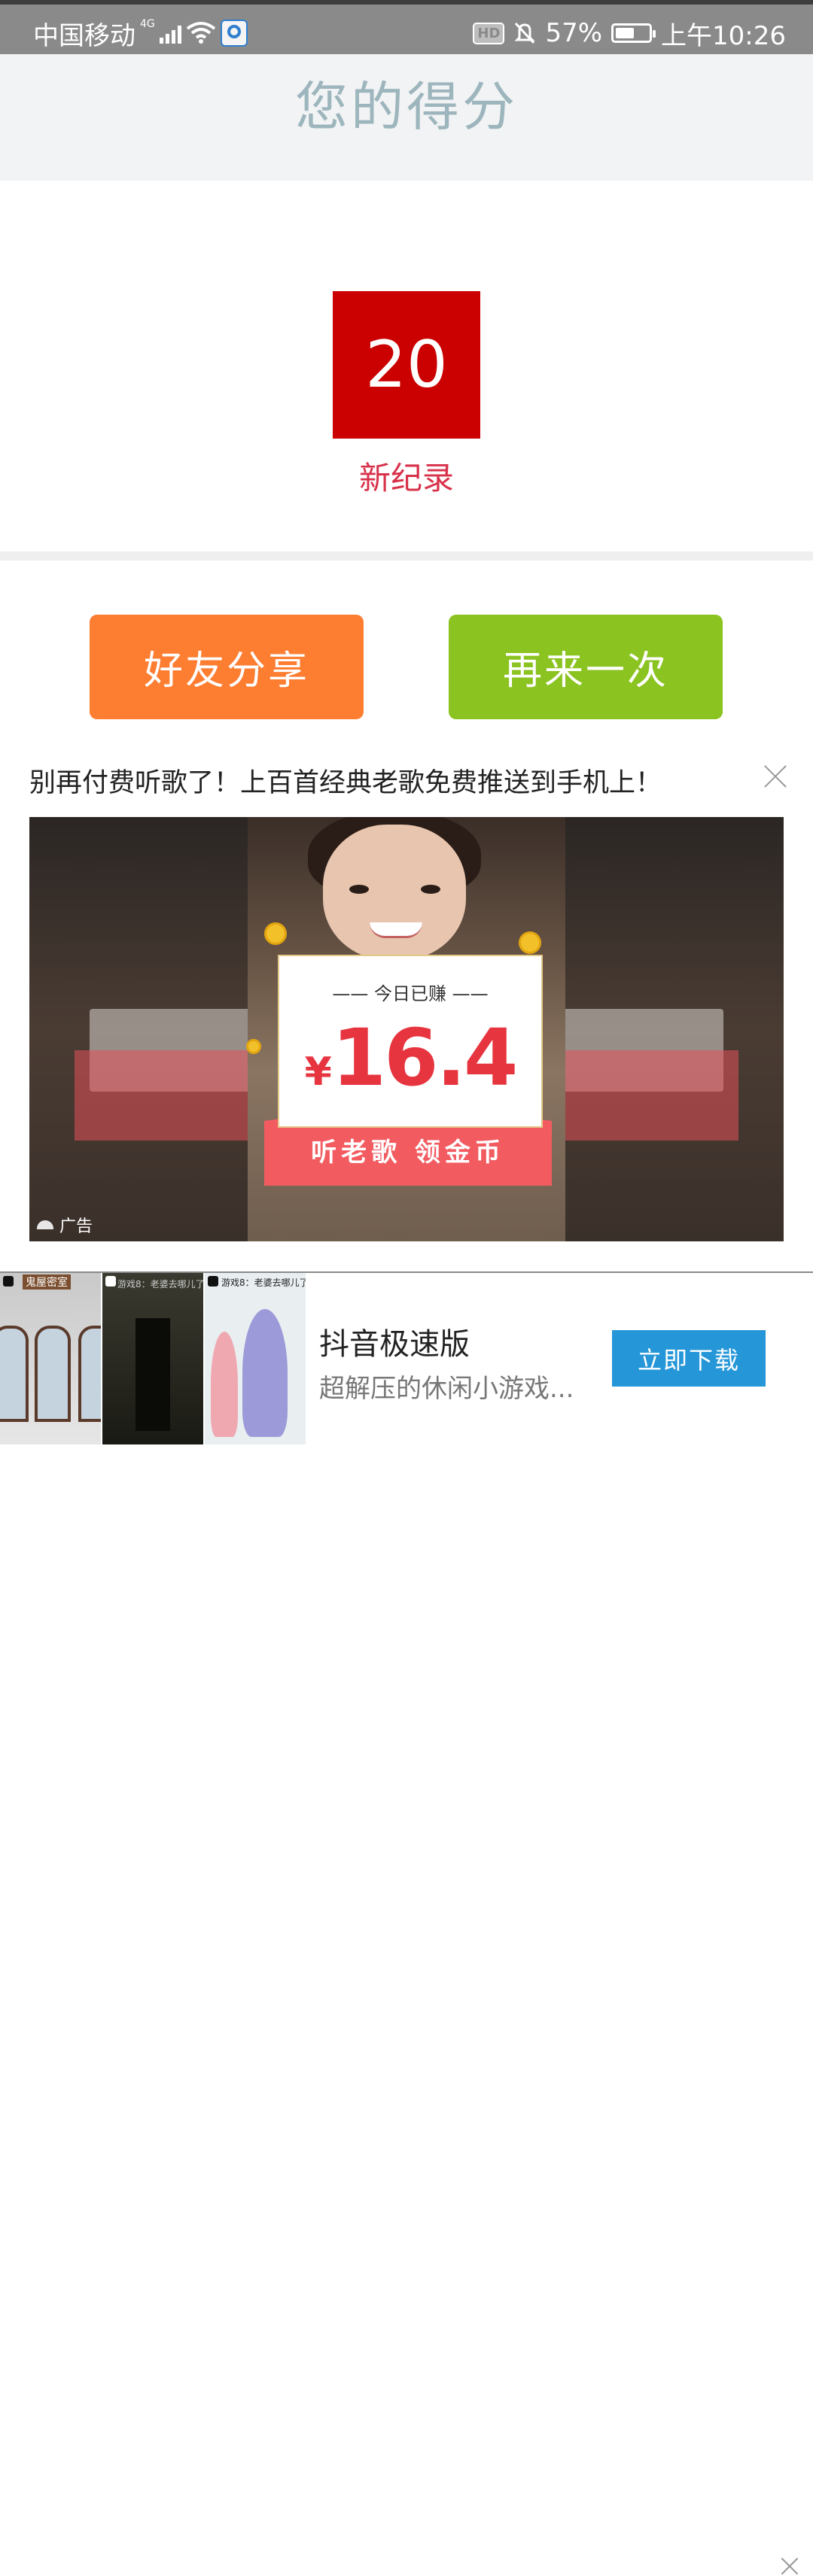 This screenshot has height=2576, width=813. I want to click on earnings-amount: ¥16.4, so click(410, 1058).